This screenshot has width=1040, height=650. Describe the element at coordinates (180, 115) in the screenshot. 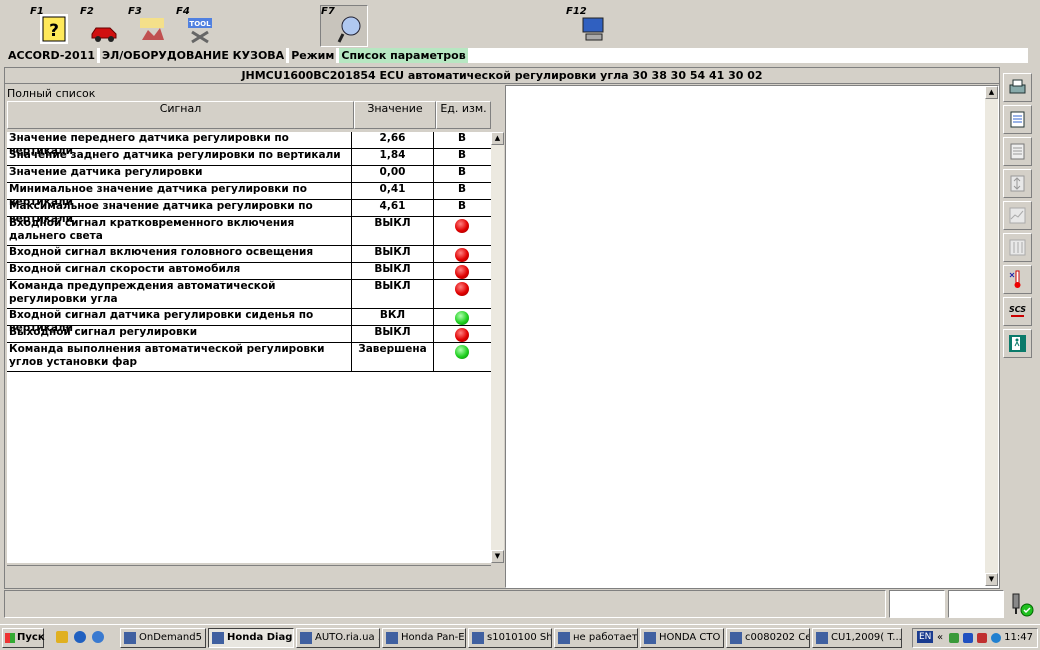

I see `column-header-signal: Сигнал` at that location.